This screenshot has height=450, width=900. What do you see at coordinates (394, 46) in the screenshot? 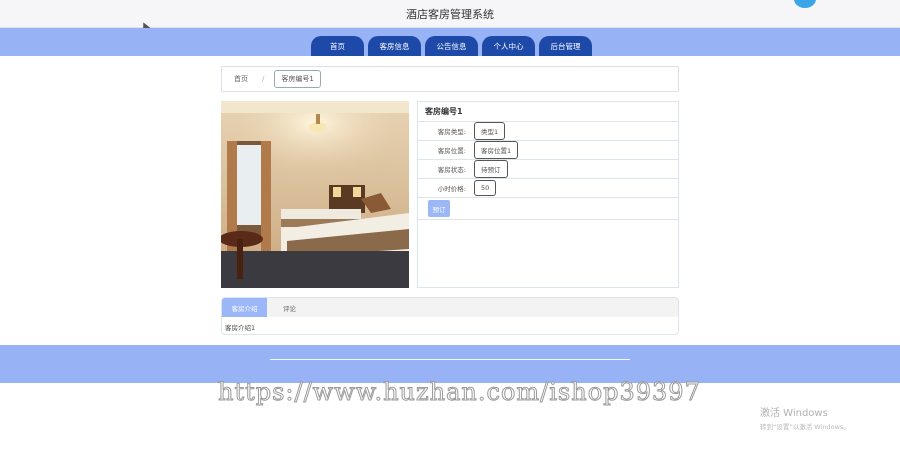
I see `nav-tab-rooms: 客房信息` at bounding box center [394, 46].